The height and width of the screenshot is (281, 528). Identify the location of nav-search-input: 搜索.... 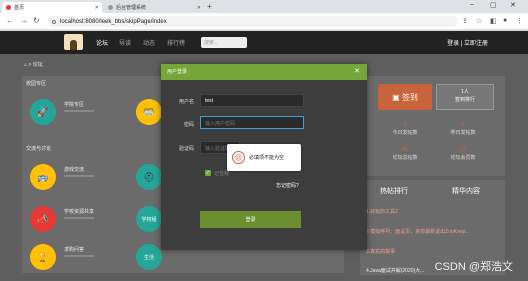
(224, 42).